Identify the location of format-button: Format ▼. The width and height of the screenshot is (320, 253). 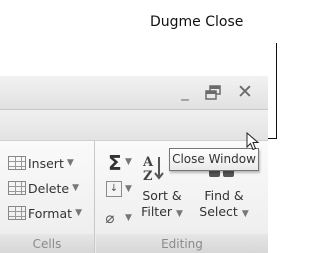
(45, 213).